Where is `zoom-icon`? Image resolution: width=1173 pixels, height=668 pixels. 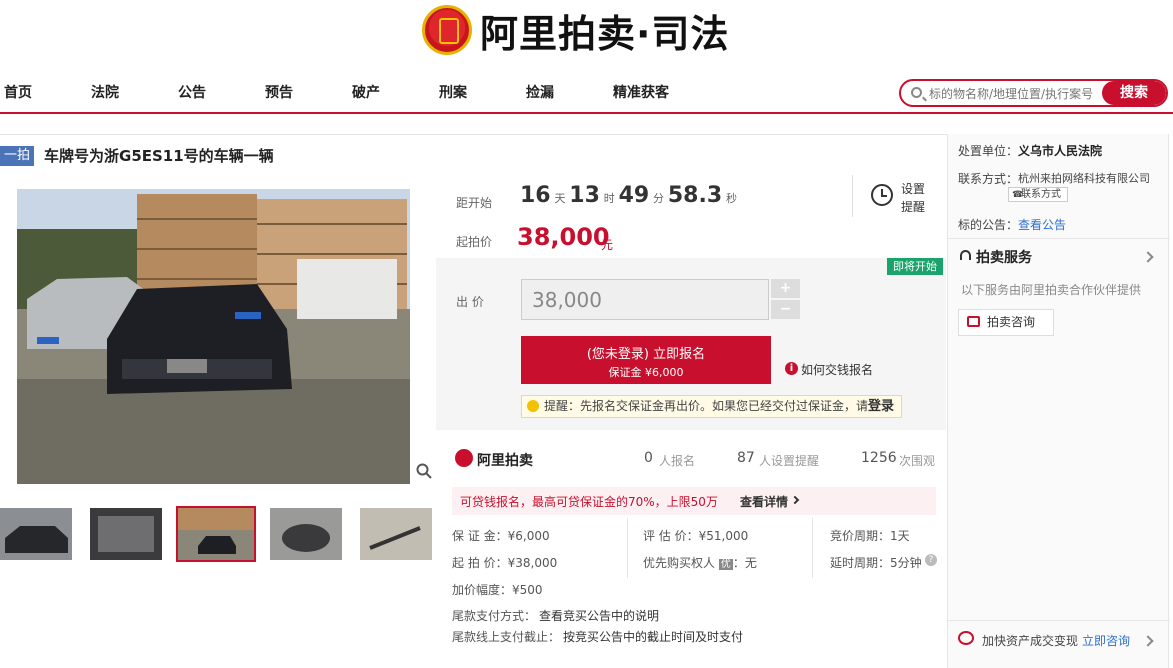 zoom-icon is located at coordinates (424, 471).